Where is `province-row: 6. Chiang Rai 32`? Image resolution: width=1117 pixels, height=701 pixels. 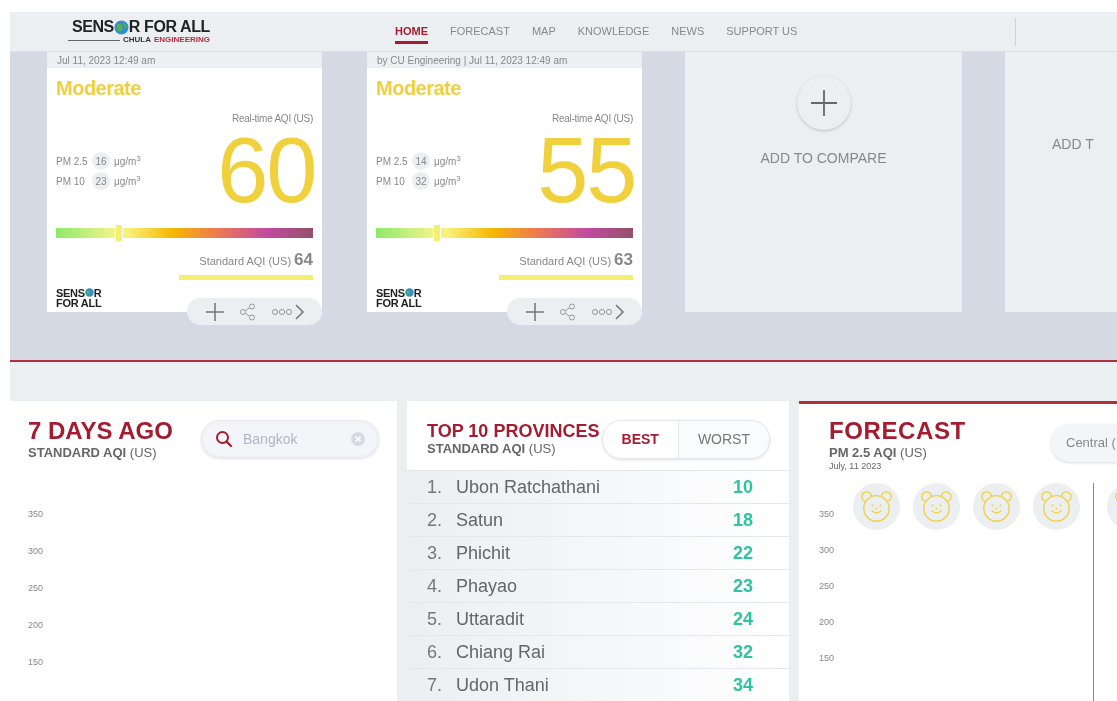 province-row: 6. Chiang Rai 32 is located at coordinates (598, 651).